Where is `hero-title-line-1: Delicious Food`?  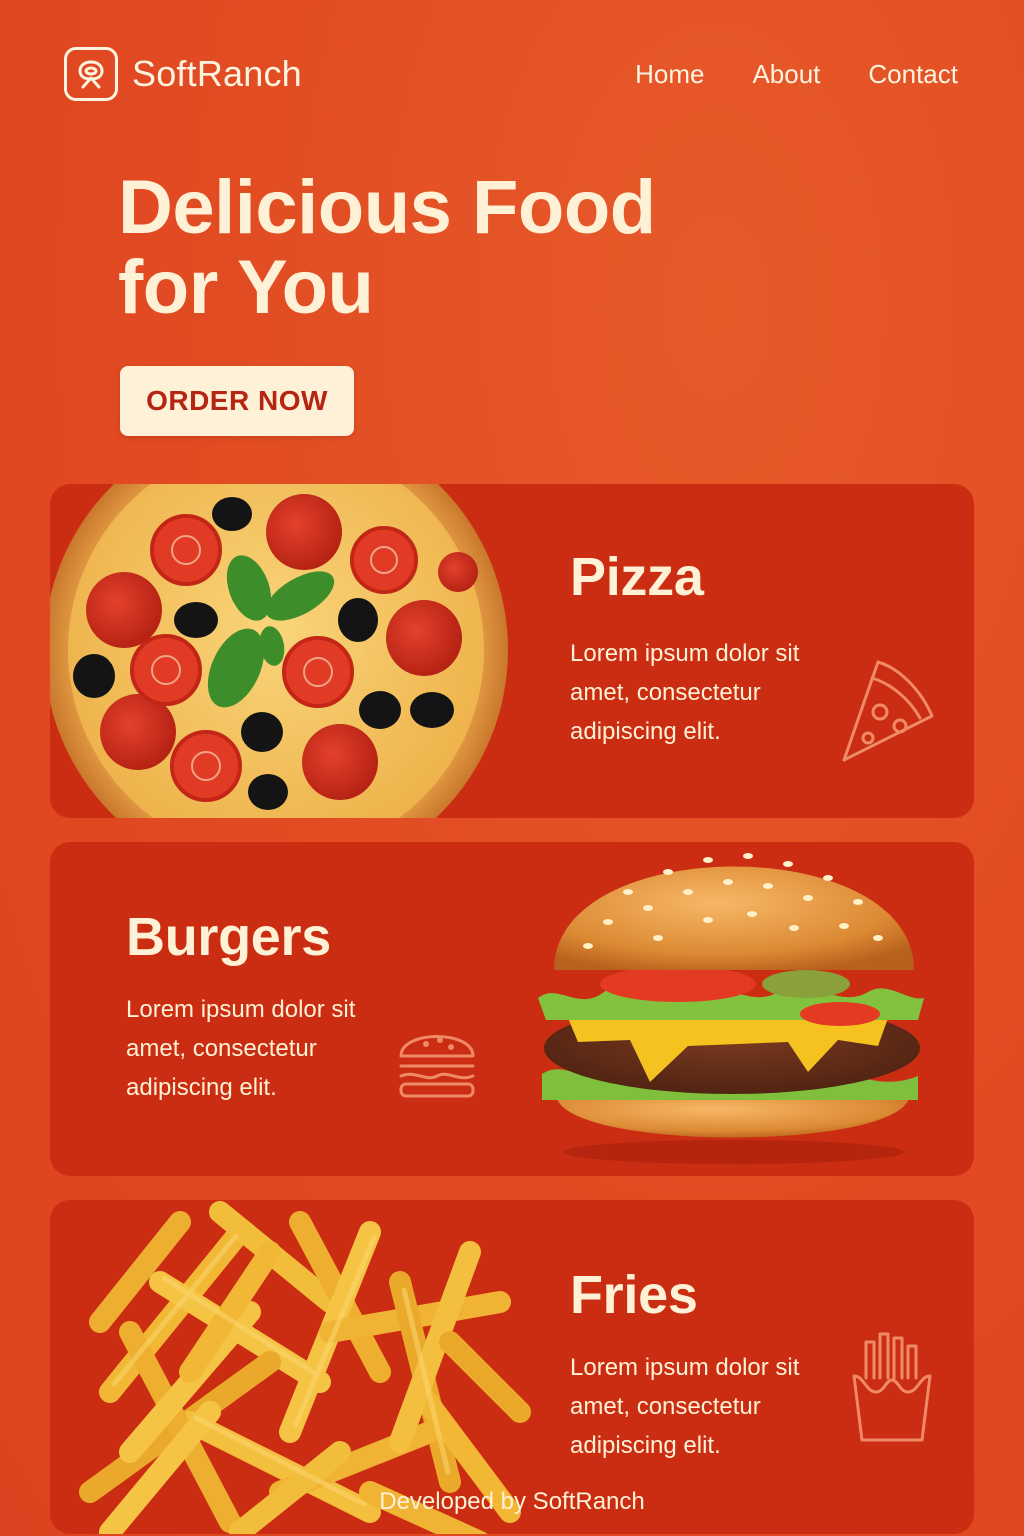
hero-title-line-1: Delicious Food is located at coordinates (387, 207).